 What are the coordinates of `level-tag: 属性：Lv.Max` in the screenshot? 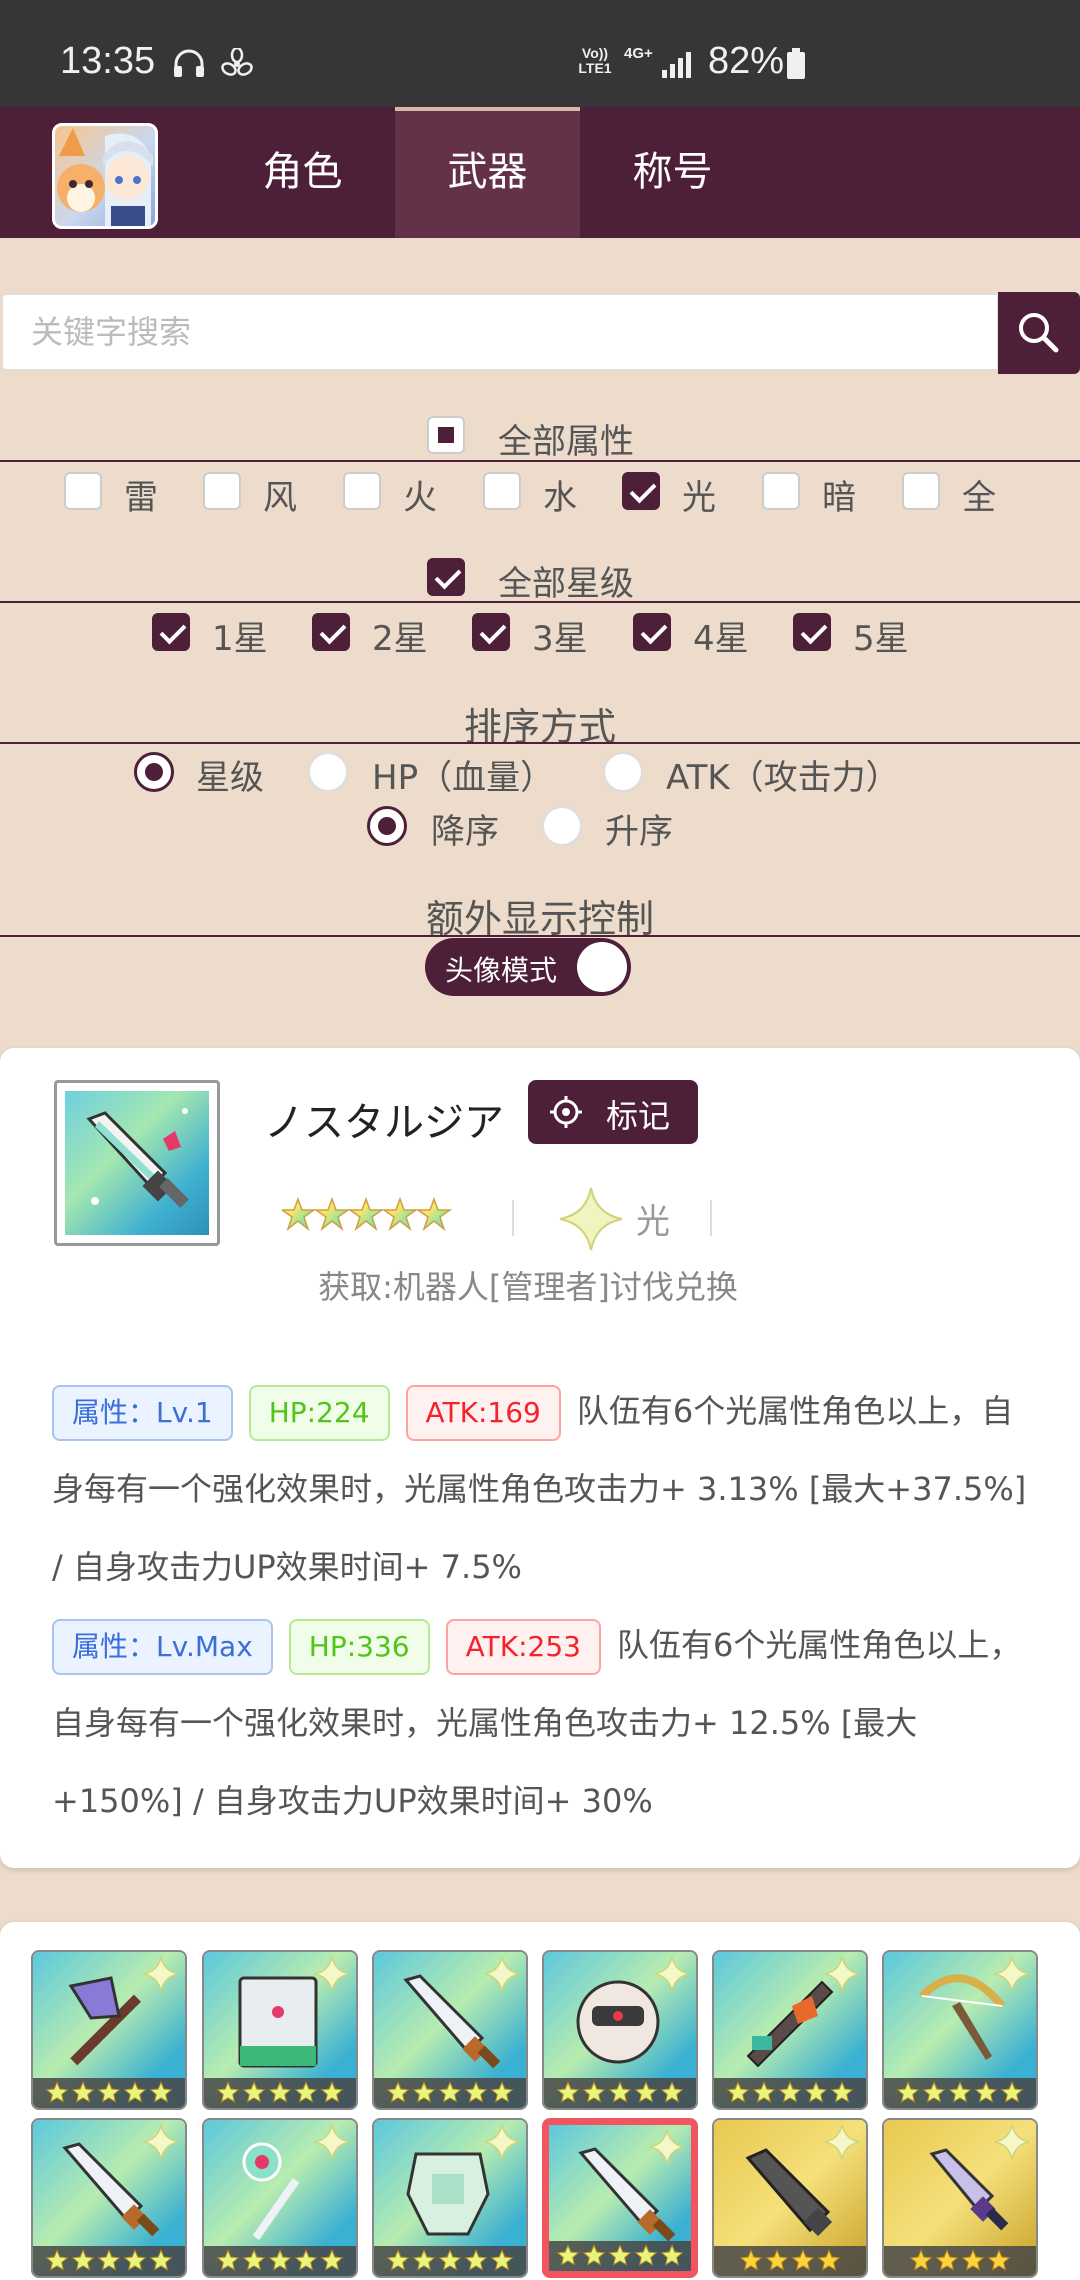 It's located at (162, 1647).